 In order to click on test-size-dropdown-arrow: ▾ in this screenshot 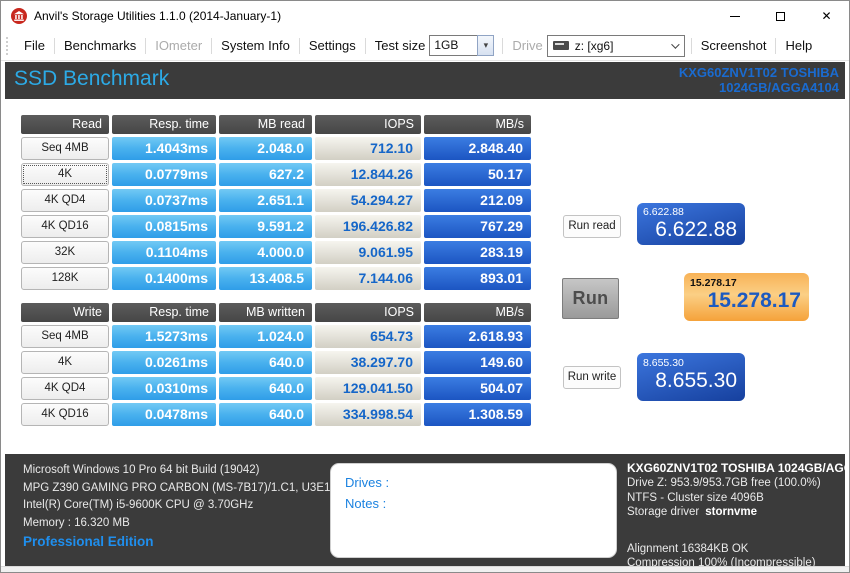, I will do `click(486, 45)`.